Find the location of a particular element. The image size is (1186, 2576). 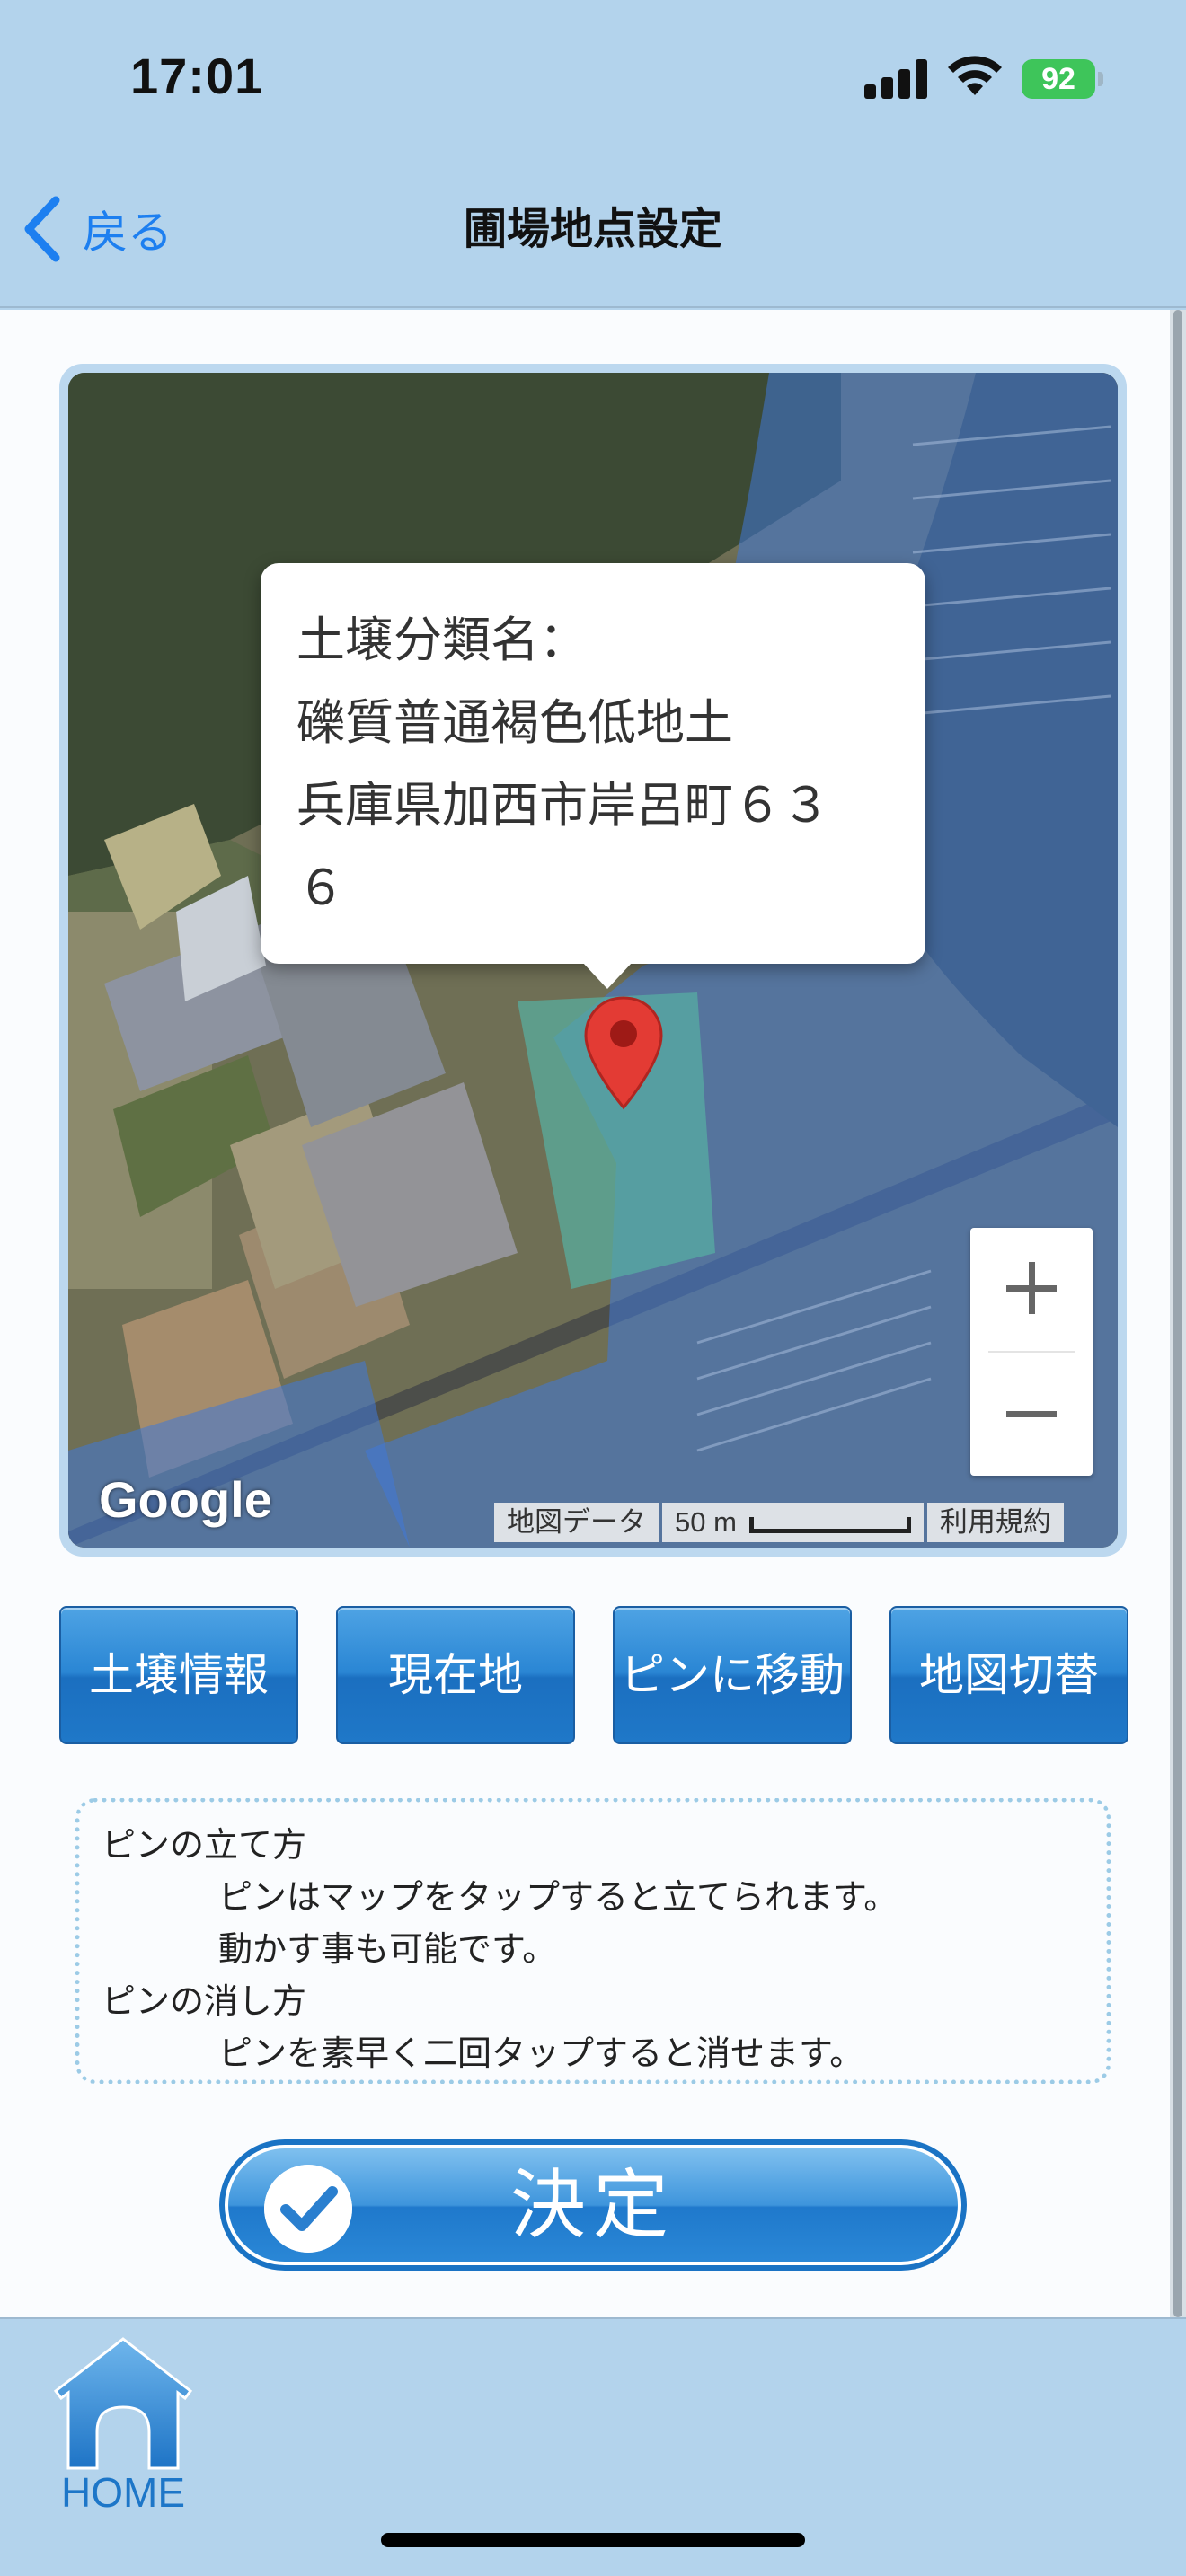

zoom-divider is located at coordinates (1031, 1352).